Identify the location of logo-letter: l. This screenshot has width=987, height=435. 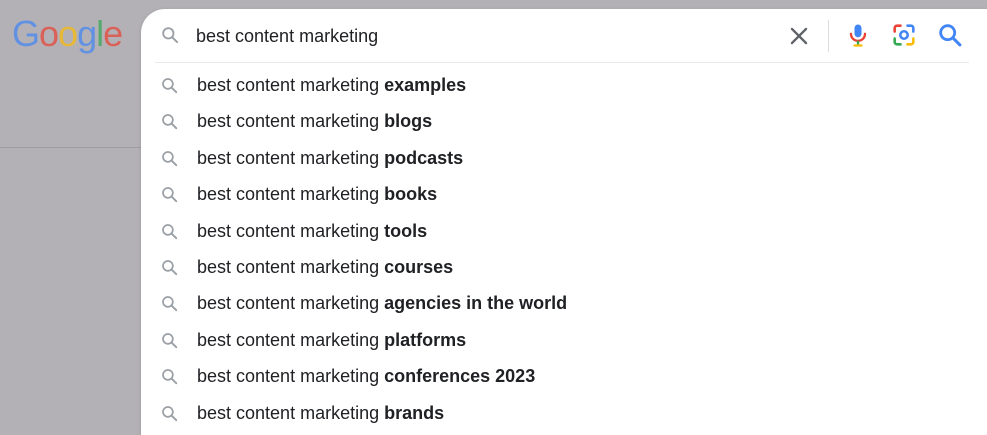
(100, 33).